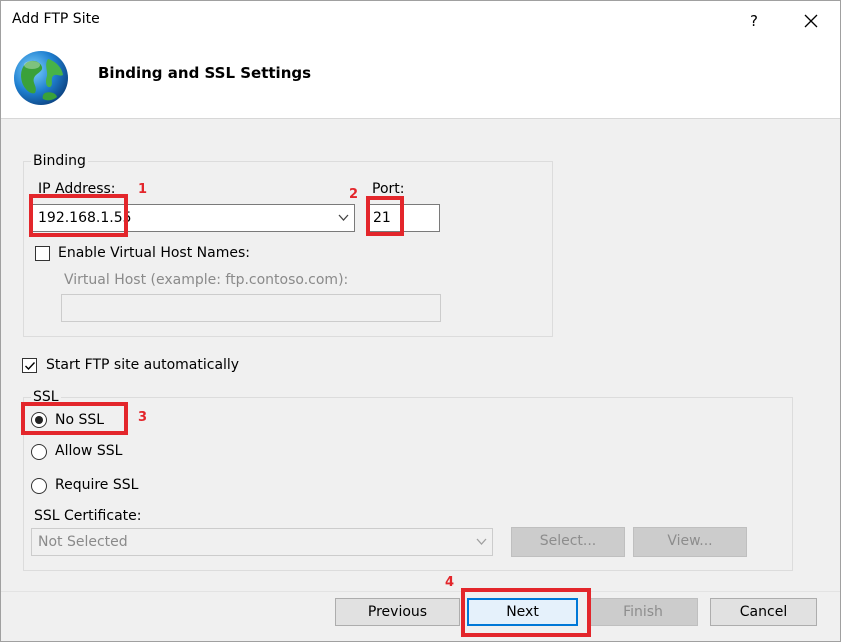 The width and height of the screenshot is (841, 642). Describe the element at coordinates (59, 161) in the screenshot. I see `binding-legend: Binding` at that location.